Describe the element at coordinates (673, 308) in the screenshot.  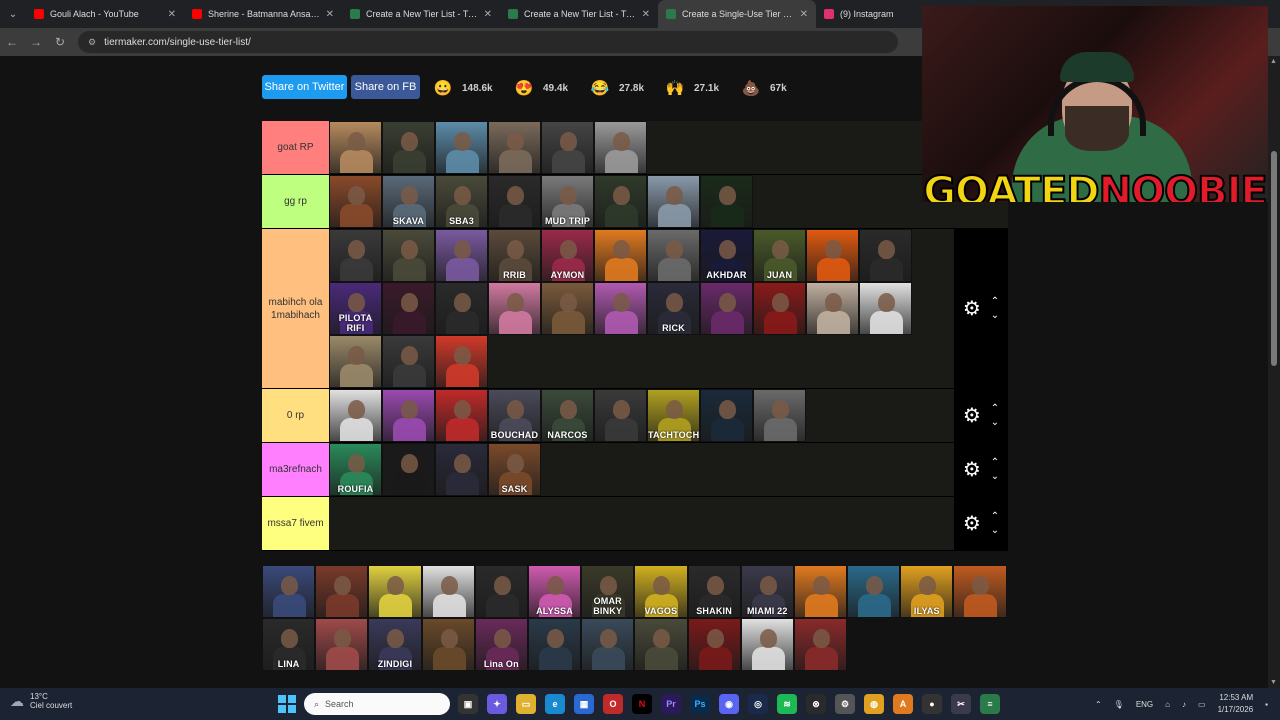
I see `character-tile: RICK` at that location.